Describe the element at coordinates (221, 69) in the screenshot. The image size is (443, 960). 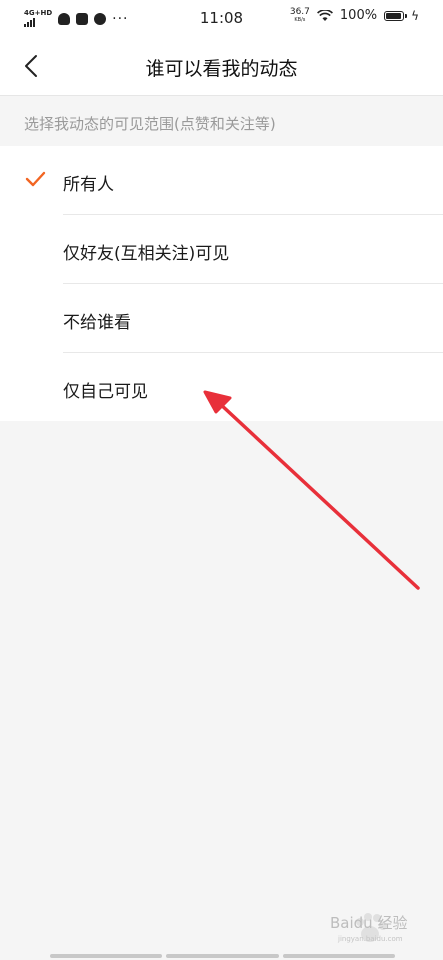
I see `page-title: 谁可以看我的动态` at that location.